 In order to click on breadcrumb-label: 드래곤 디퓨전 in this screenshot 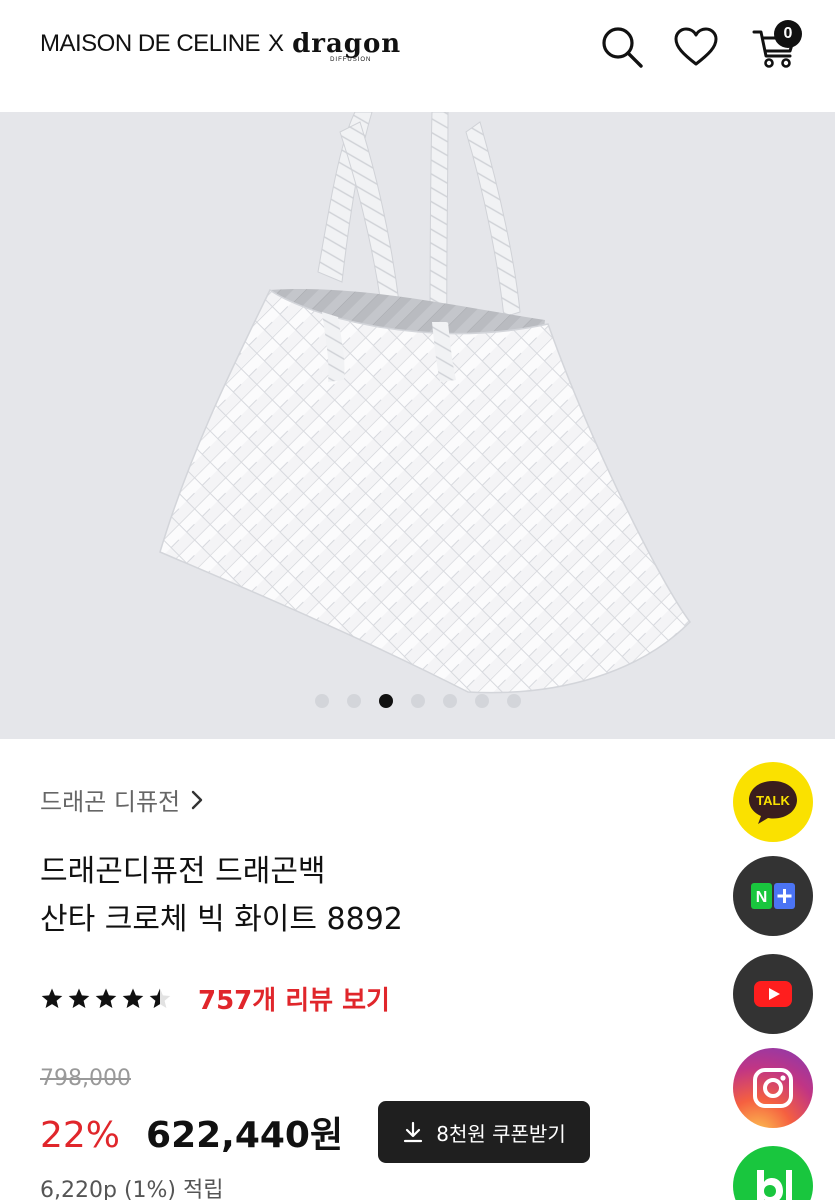, I will do `click(110, 802)`.